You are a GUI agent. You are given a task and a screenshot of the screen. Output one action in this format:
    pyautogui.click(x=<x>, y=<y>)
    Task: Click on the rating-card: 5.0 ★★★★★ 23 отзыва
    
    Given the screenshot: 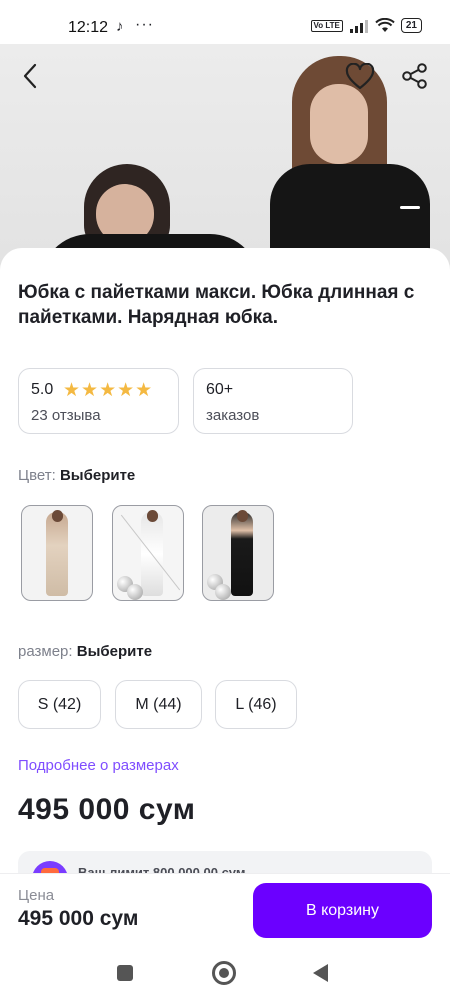 What is the action you would take?
    pyautogui.click(x=98, y=401)
    